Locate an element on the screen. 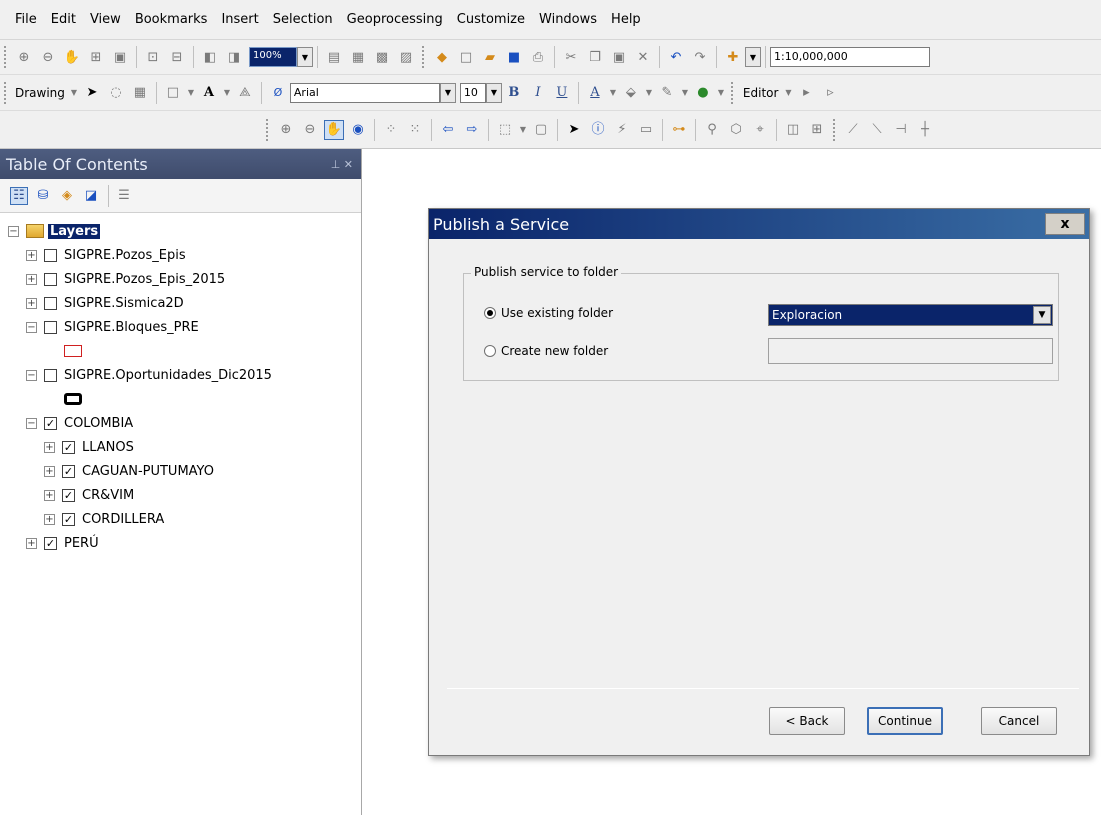  layer-name: SIGPRE.Pozos_Epis is located at coordinates (125, 255).